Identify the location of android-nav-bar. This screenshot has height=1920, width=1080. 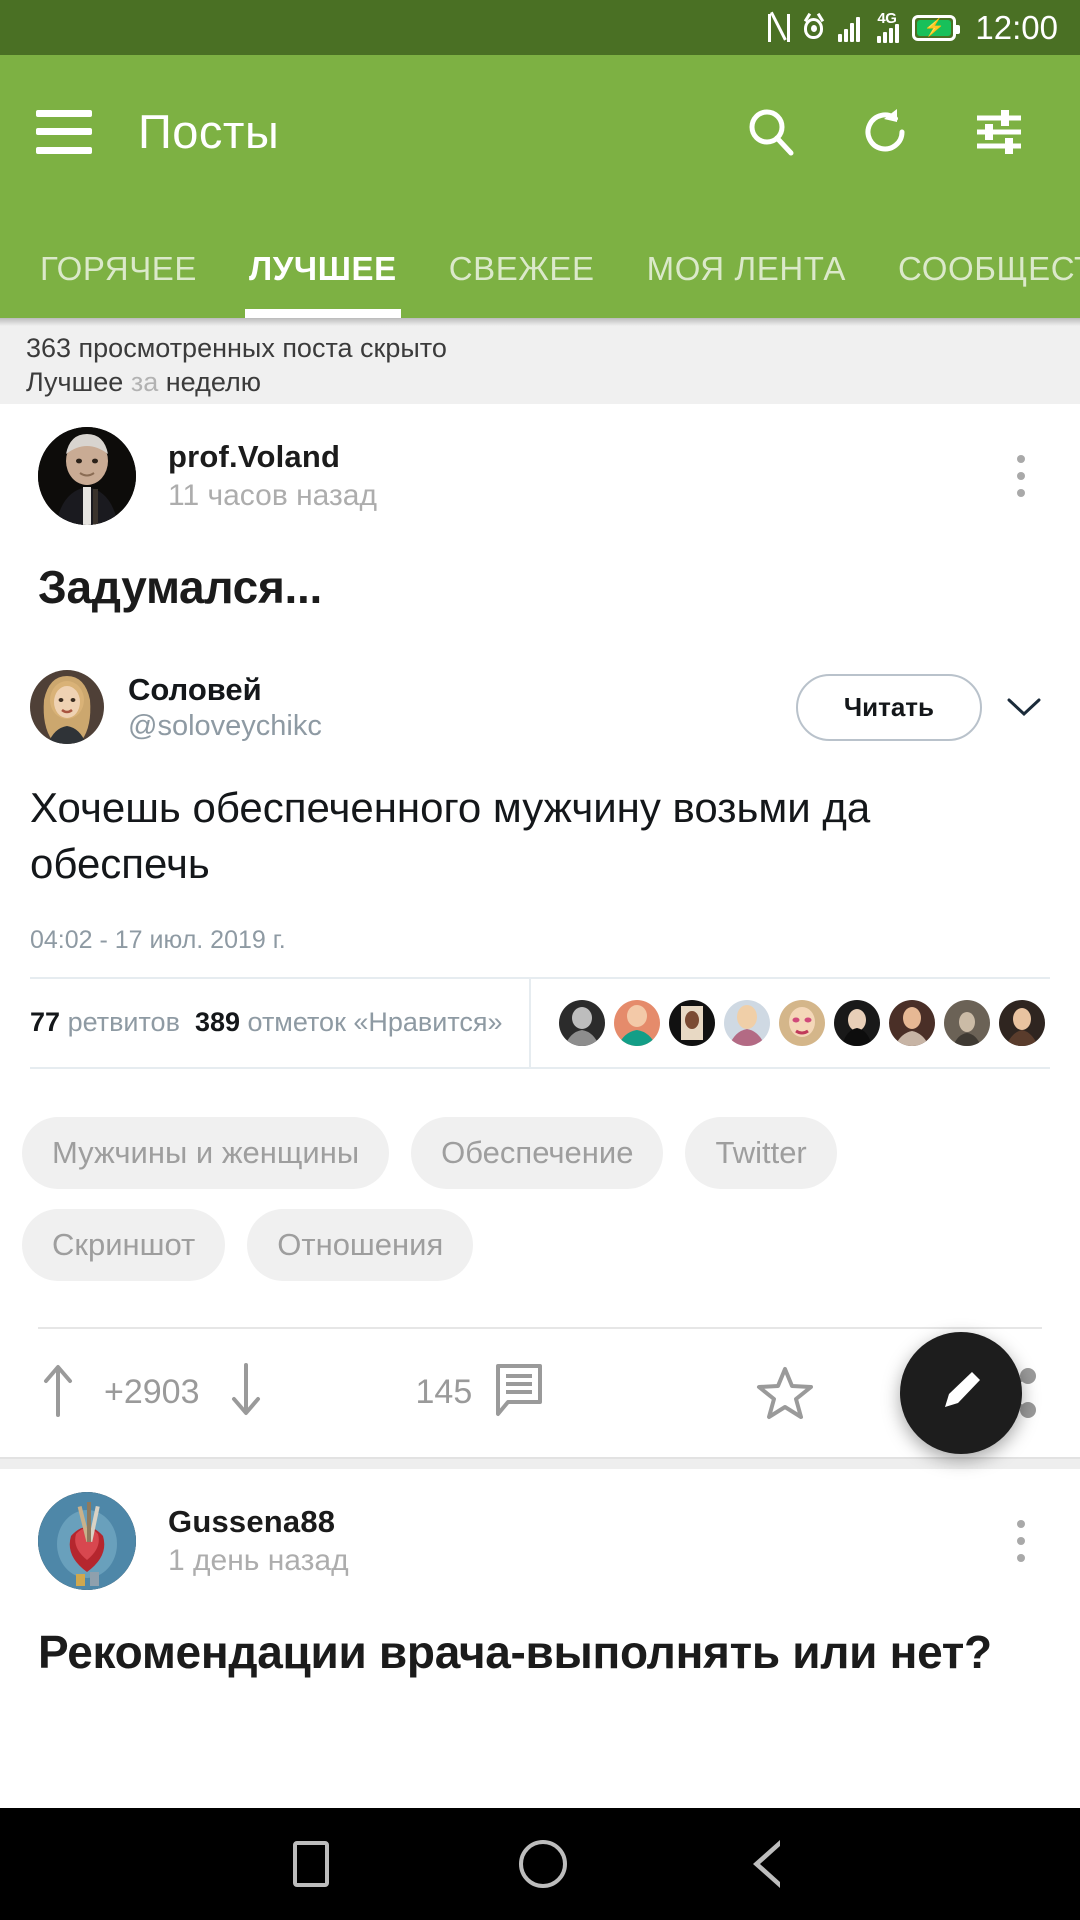
(540, 1864).